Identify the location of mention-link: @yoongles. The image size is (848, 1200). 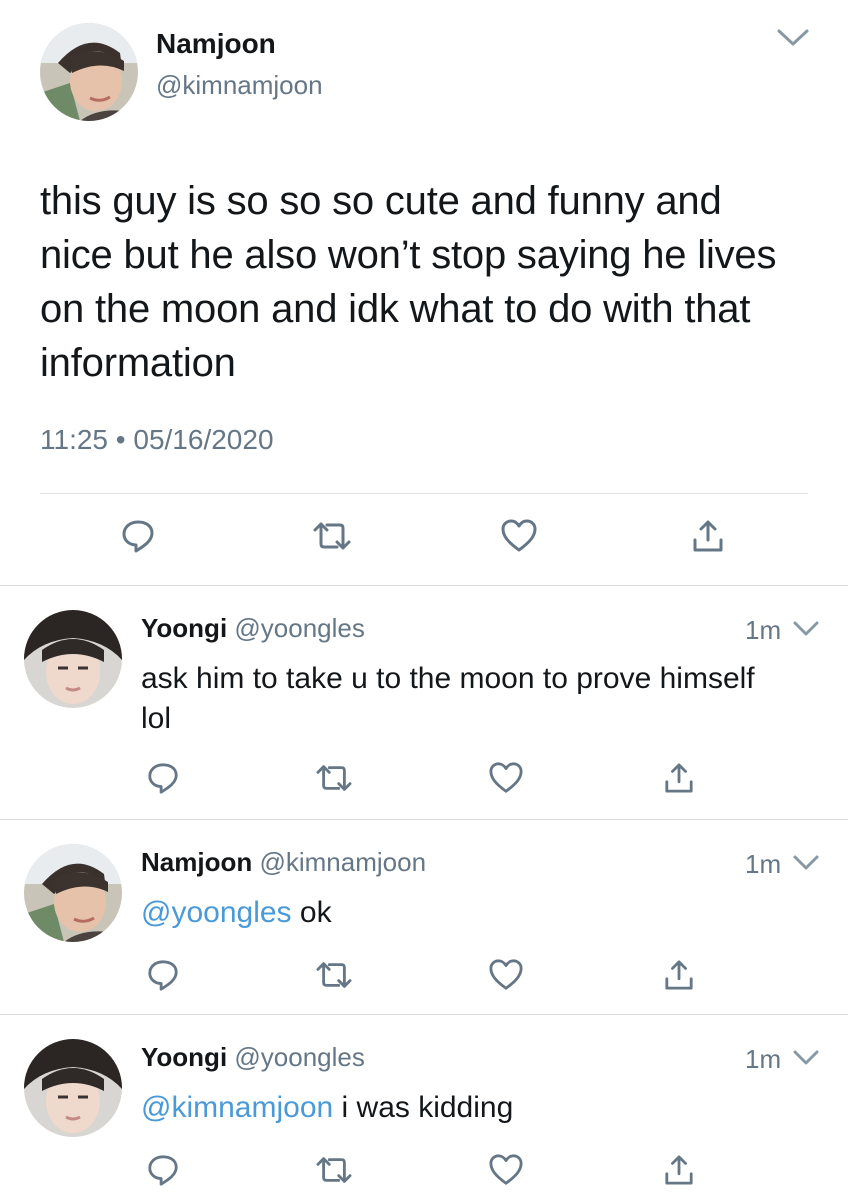
(216, 912).